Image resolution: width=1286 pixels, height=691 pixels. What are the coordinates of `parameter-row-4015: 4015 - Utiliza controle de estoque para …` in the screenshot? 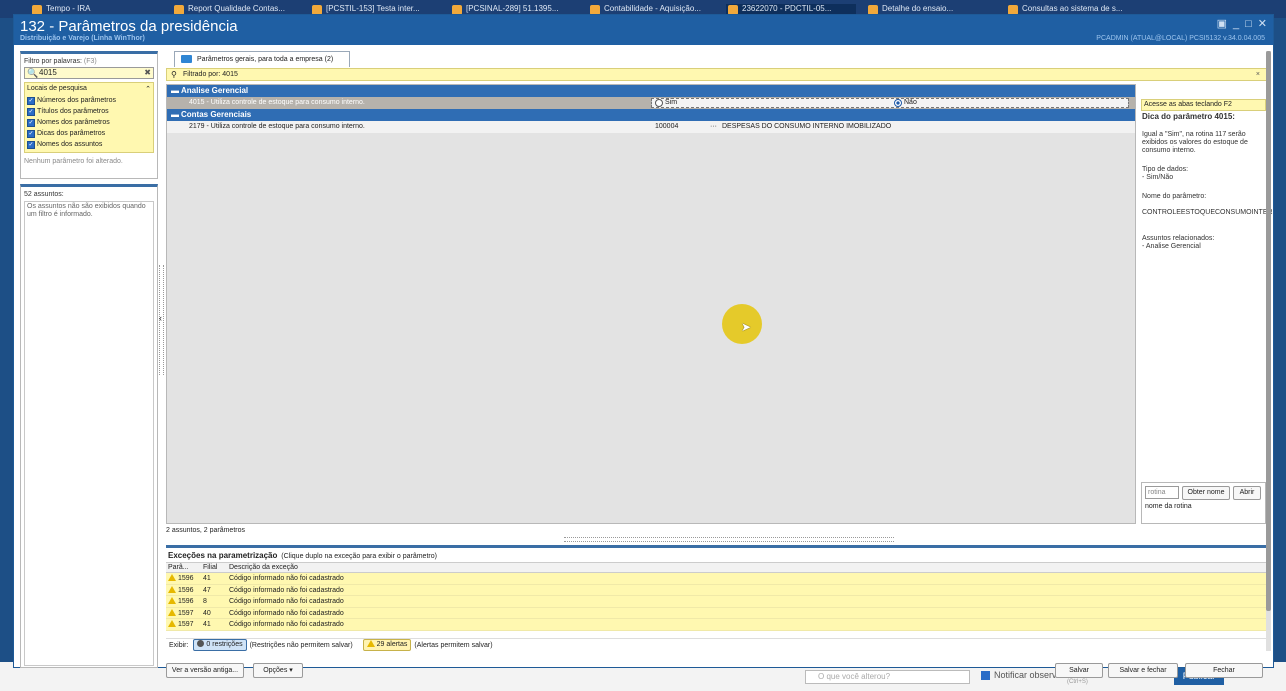 It's located at (651, 103).